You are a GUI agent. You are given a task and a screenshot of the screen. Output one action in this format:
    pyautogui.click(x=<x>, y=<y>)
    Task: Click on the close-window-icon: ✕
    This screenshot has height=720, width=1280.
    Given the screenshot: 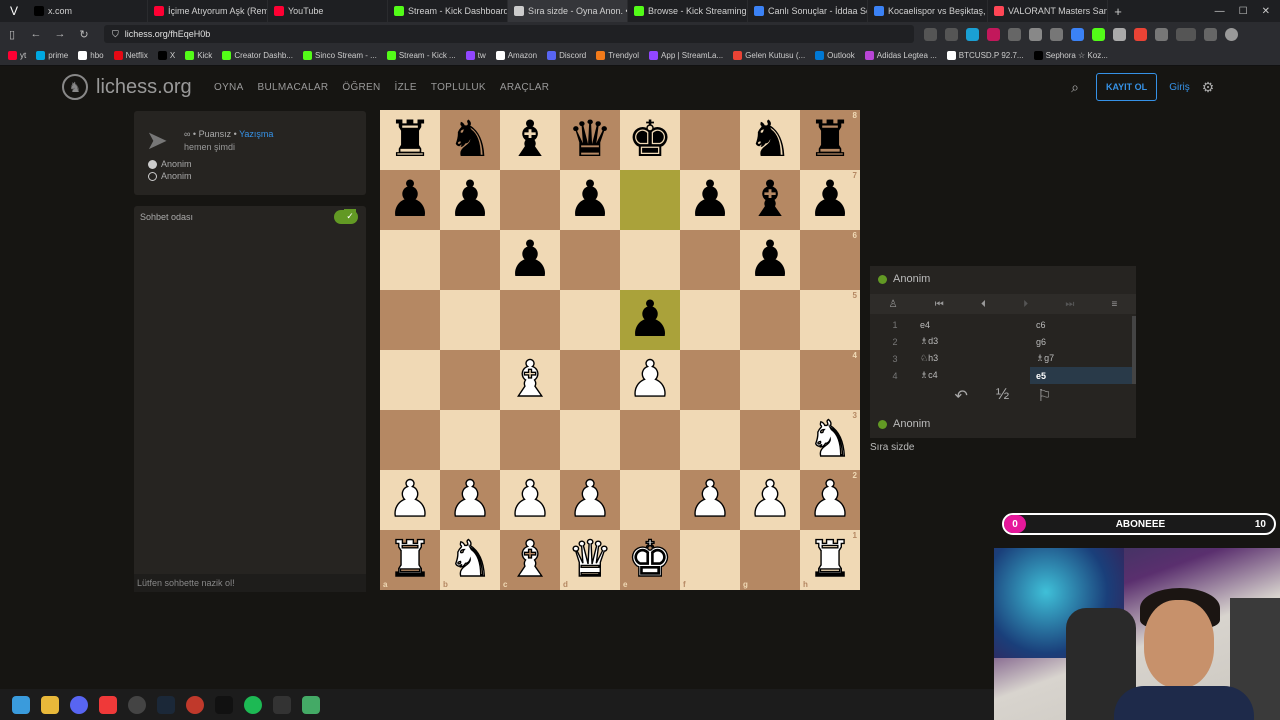 What is the action you would take?
    pyautogui.click(x=1266, y=11)
    